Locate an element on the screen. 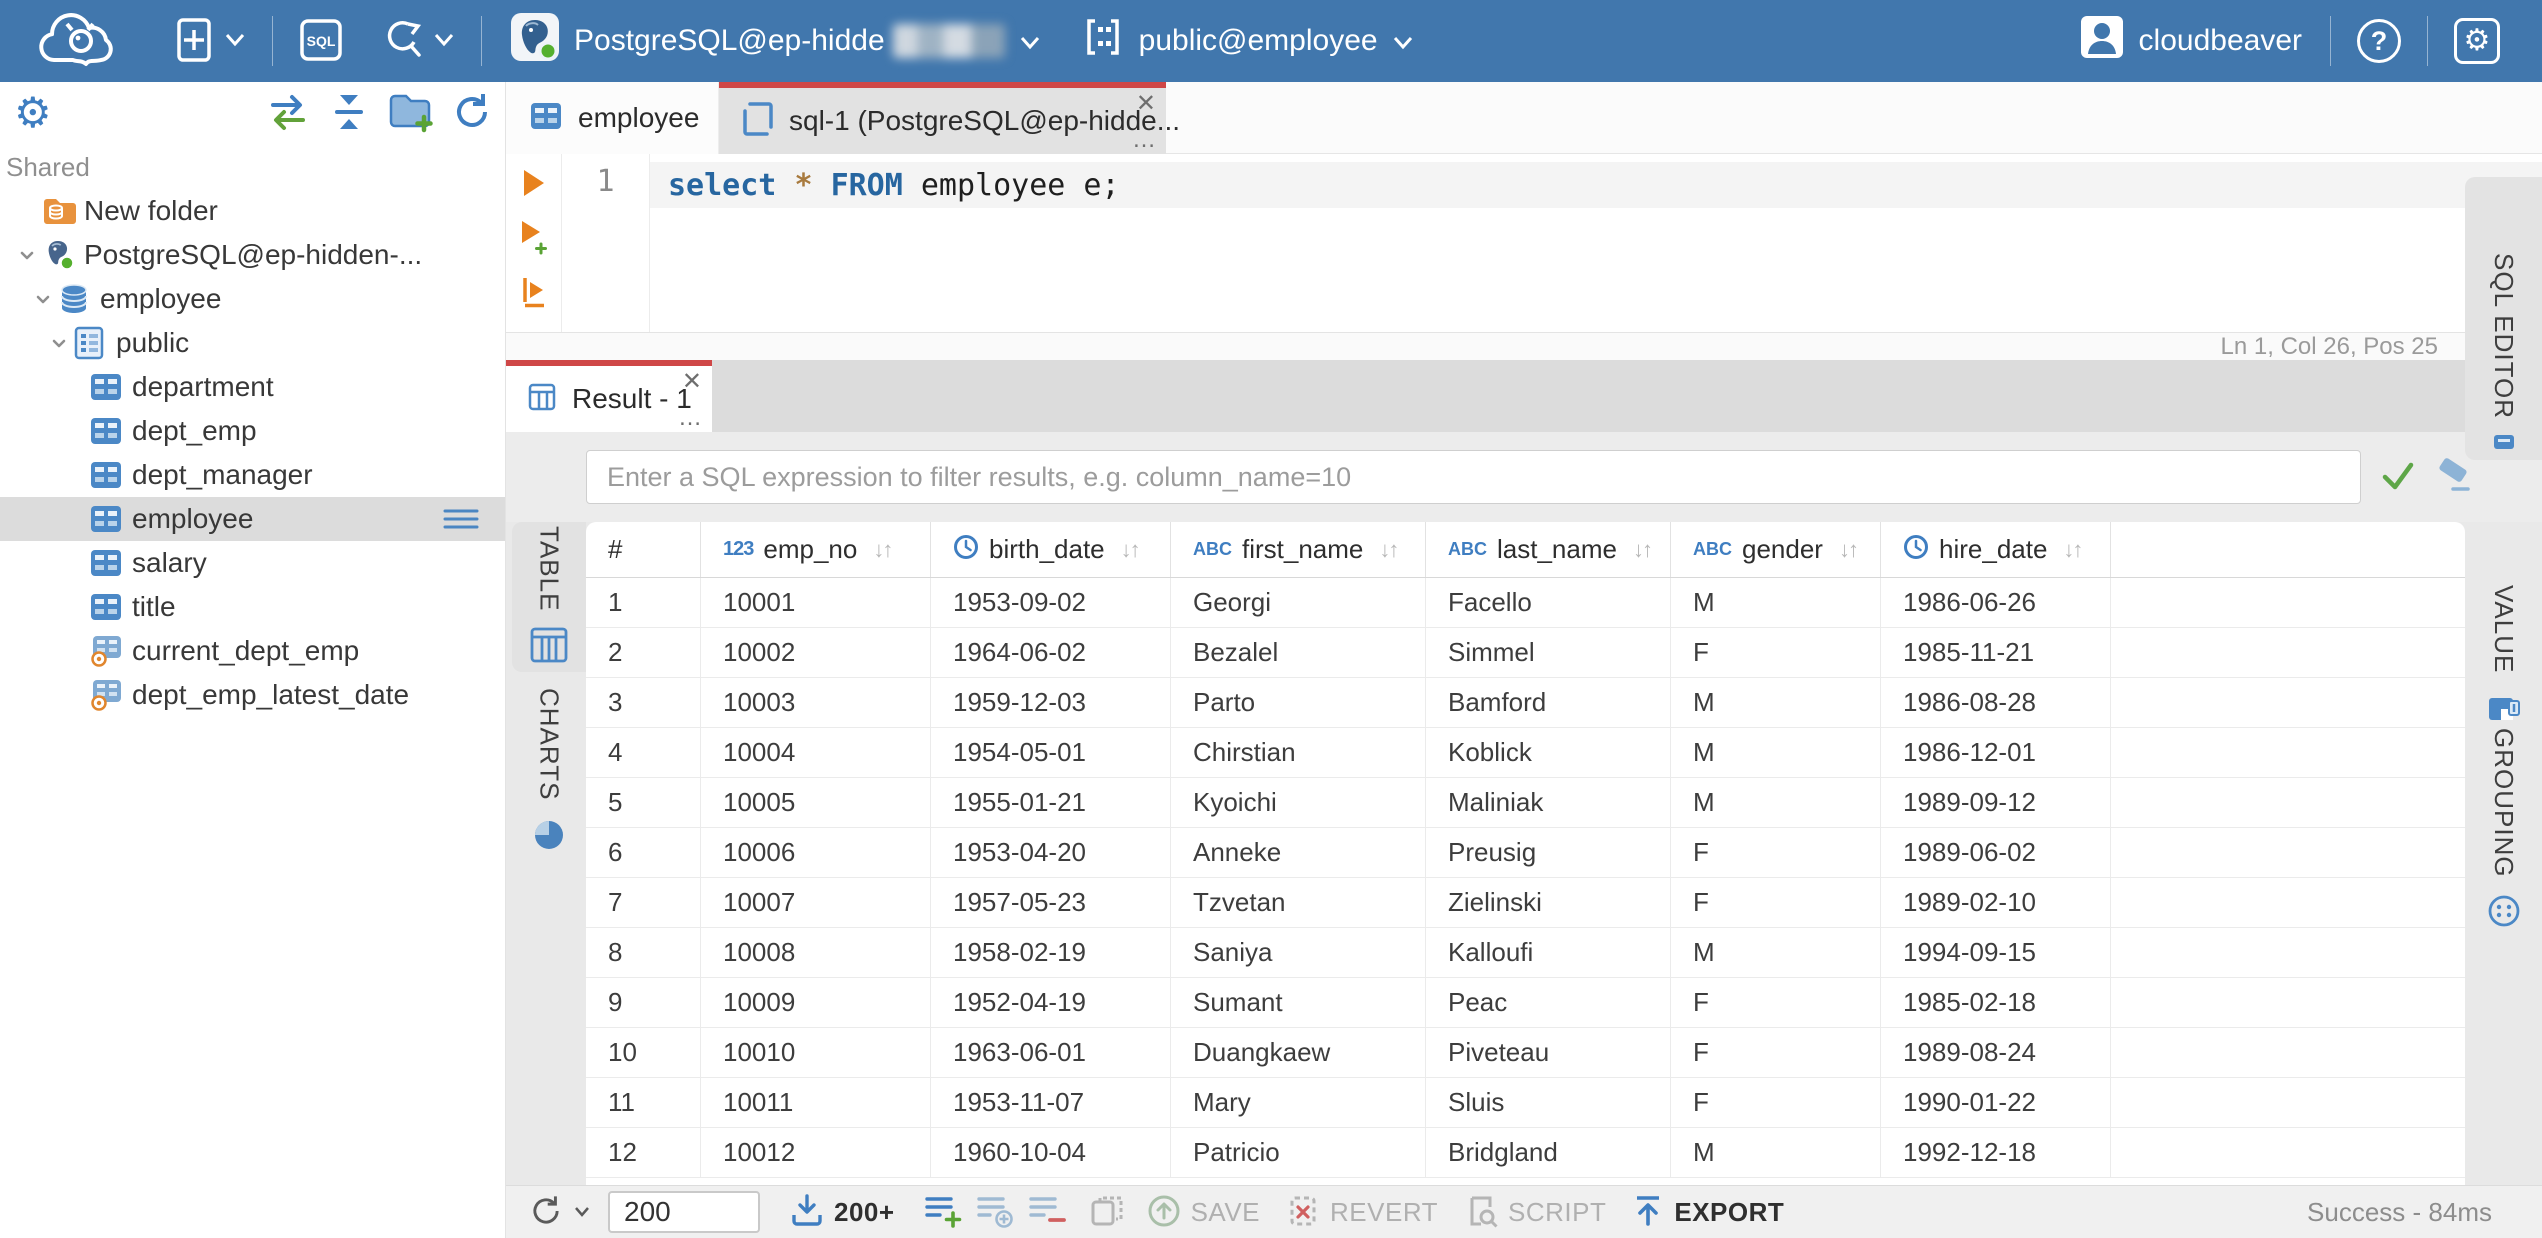  tree-item-dept-emp-latest-date: dept_emp_latest_date is located at coordinates (252, 695).